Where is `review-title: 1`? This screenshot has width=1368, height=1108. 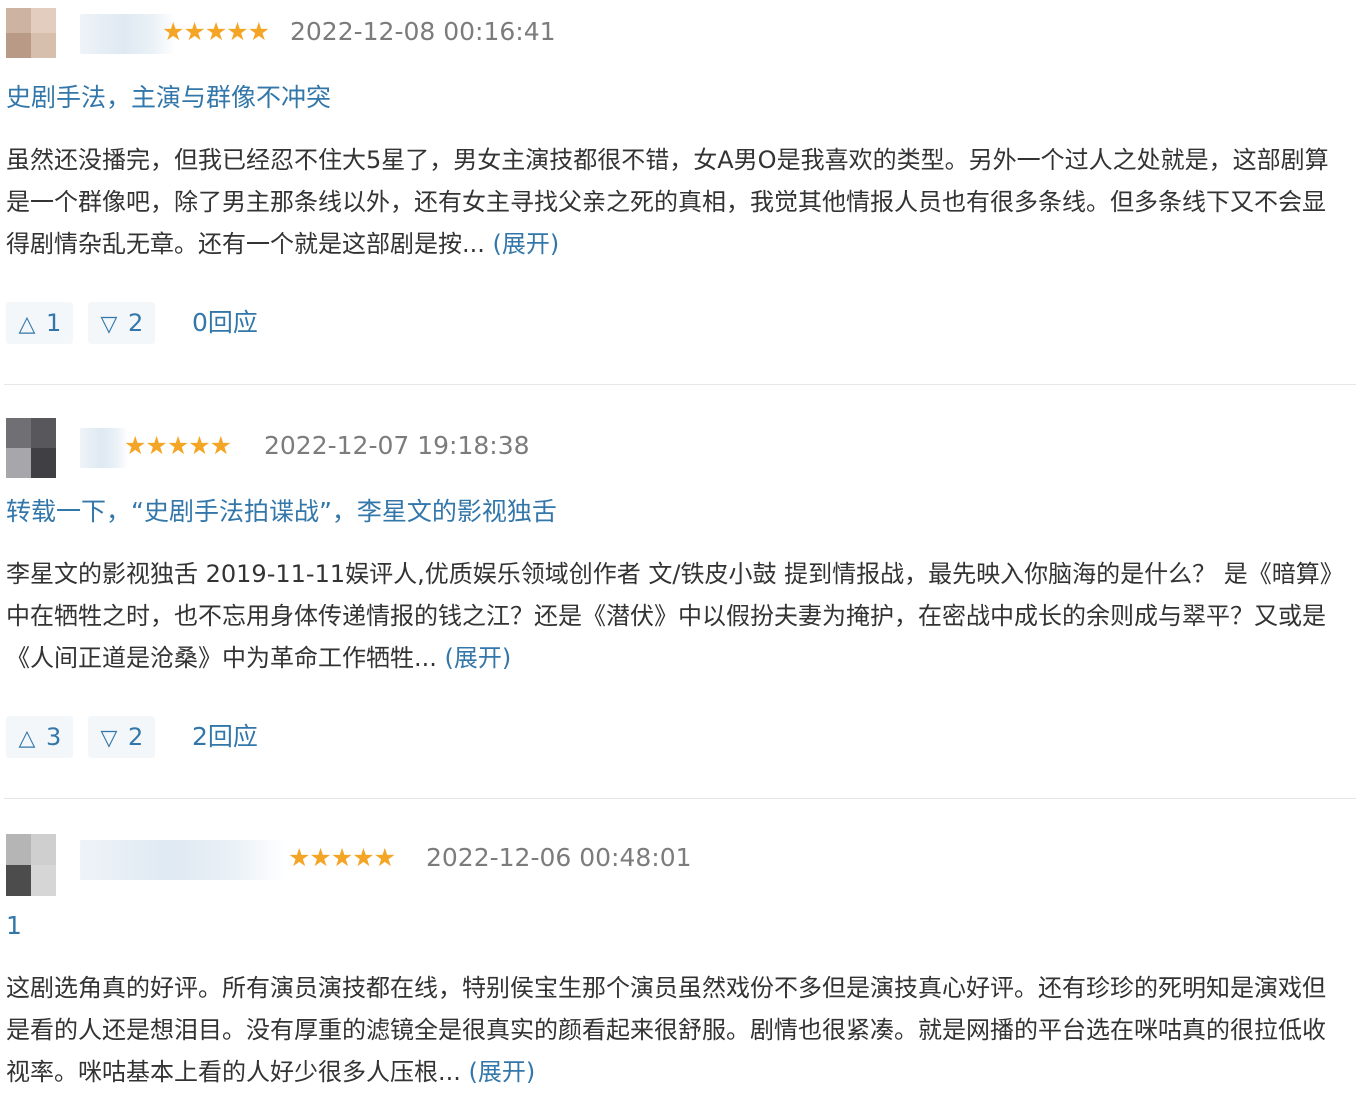
review-title: 1 is located at coordinates (14, 926).